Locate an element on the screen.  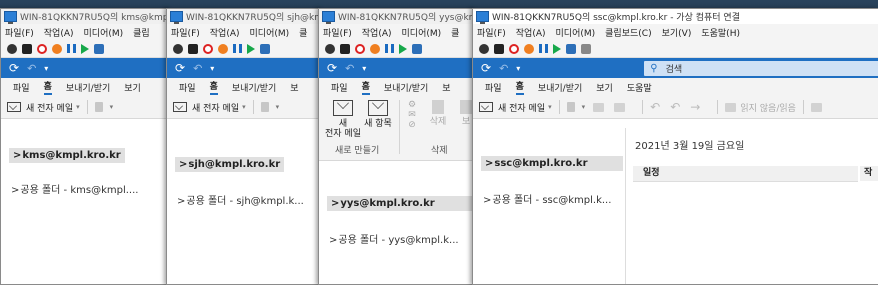
archive-icon is located at coordinates (599, 107).